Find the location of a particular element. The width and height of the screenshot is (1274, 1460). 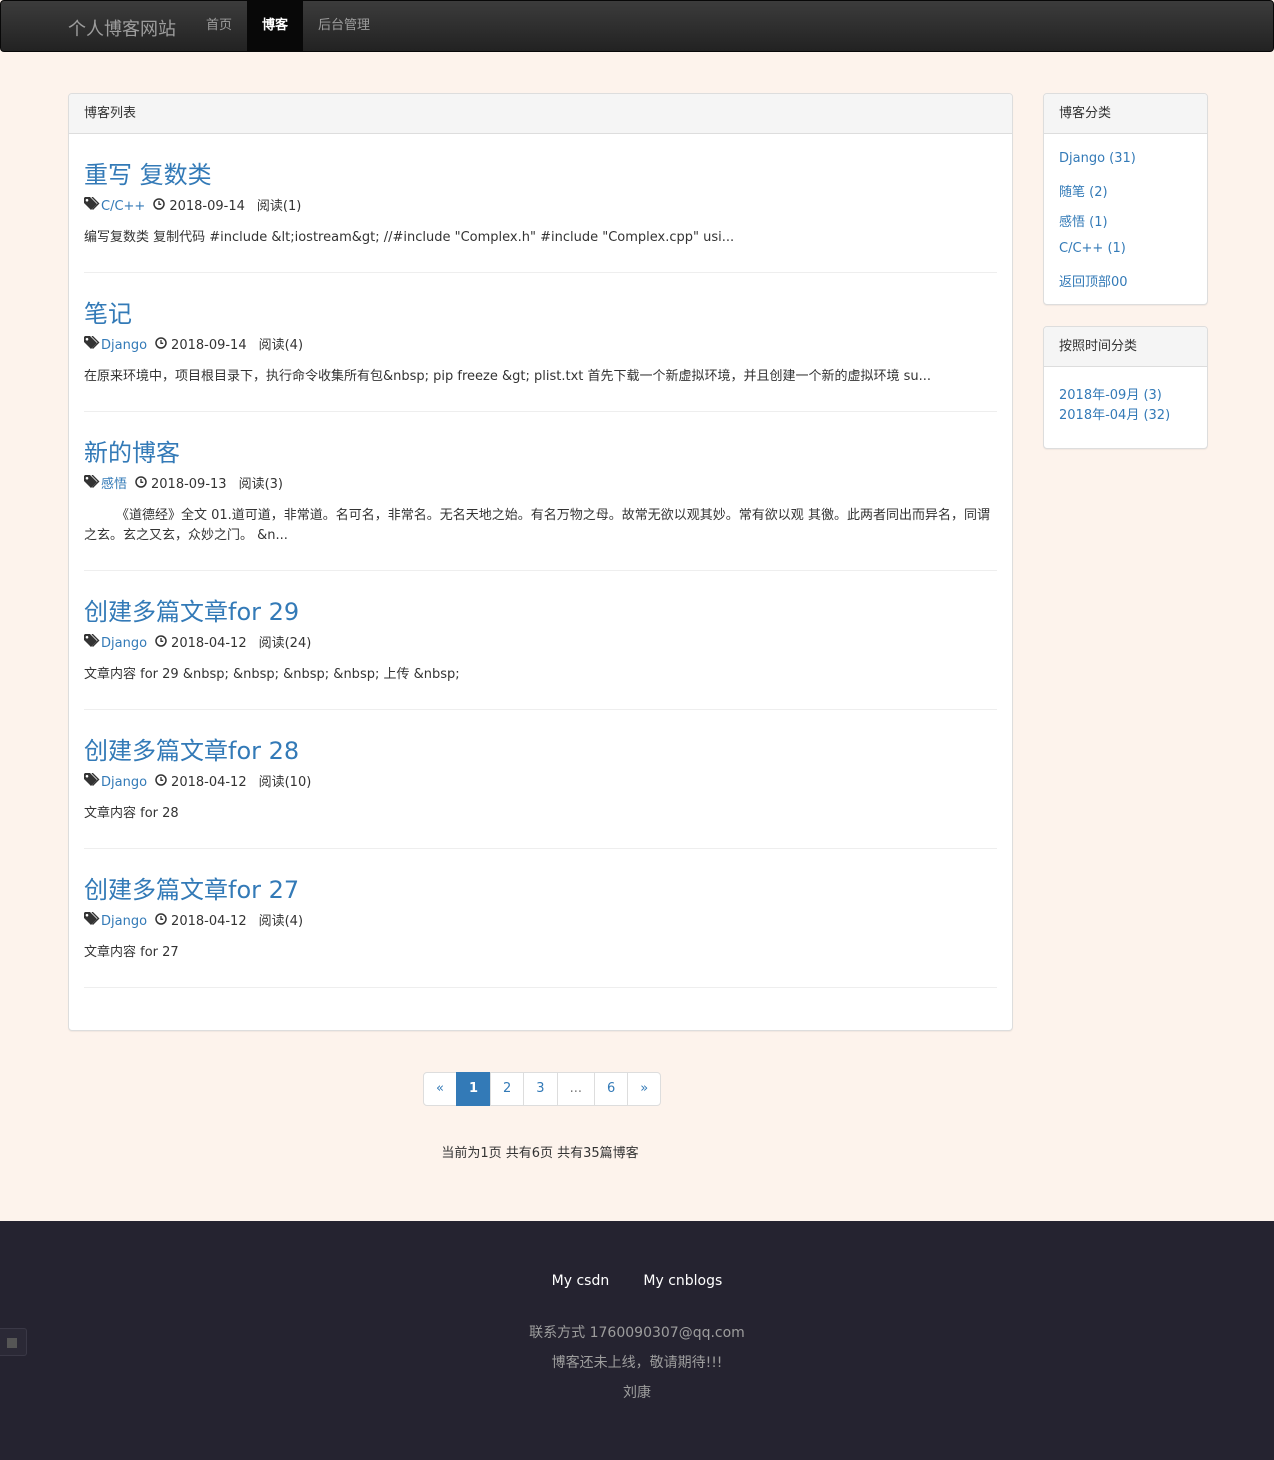

pagination: « 1 2 3 ... 6 » is located at coordinates (542, 1089).